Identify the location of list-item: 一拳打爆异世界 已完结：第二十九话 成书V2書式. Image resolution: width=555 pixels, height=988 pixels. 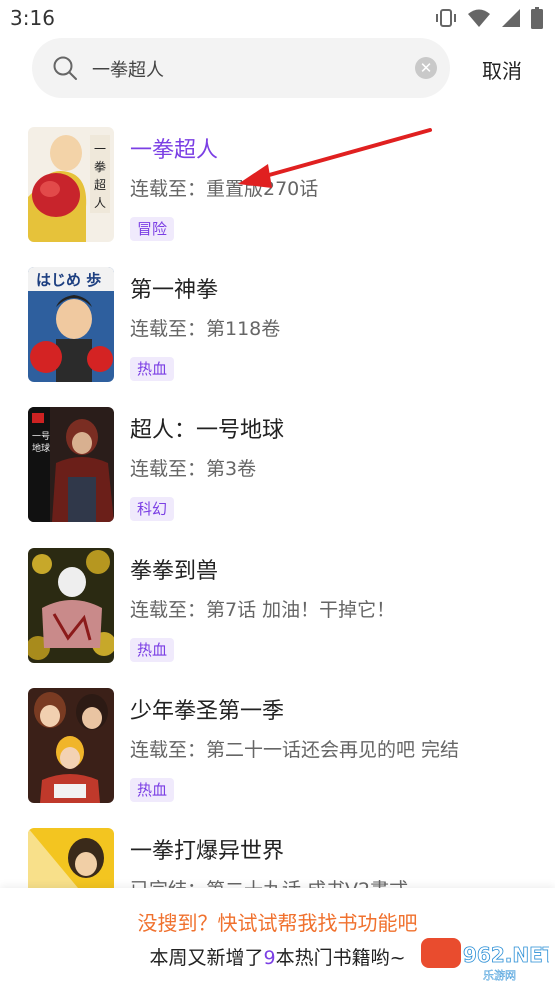
(277, 850).